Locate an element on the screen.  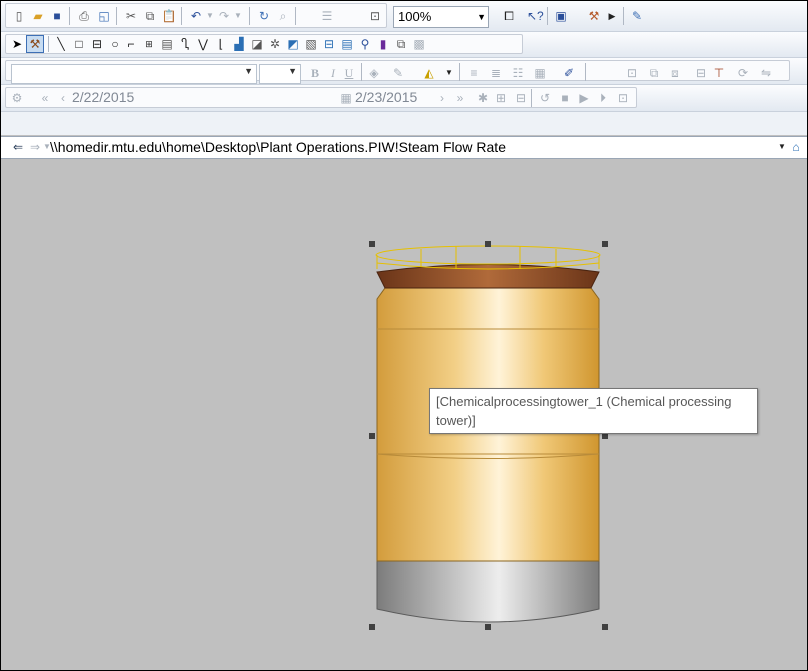
zoom-select: 100% ▼ is located at coordinates (441, 17).